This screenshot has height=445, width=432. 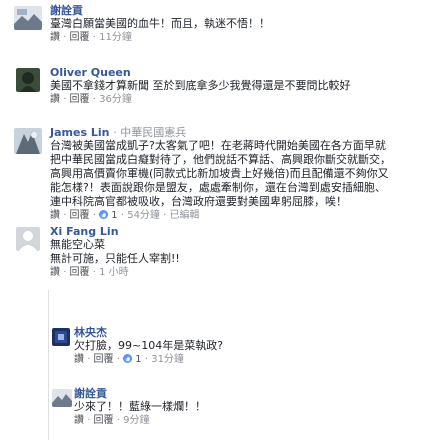 What do you see at coordinates (200, 72) in the screenshot?
I see `comment-author: Oliver Queen` at bounding box center [200, 72].